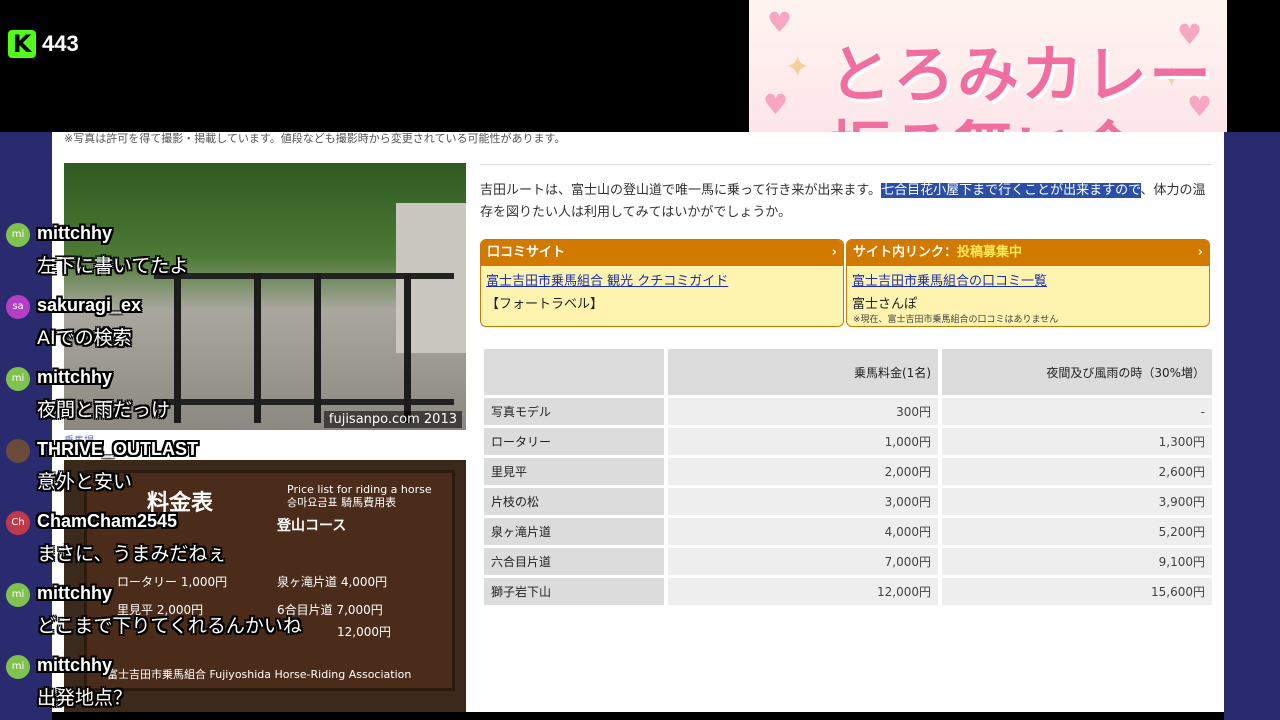  I want to click on stream-background-right, so click(1252, 426).